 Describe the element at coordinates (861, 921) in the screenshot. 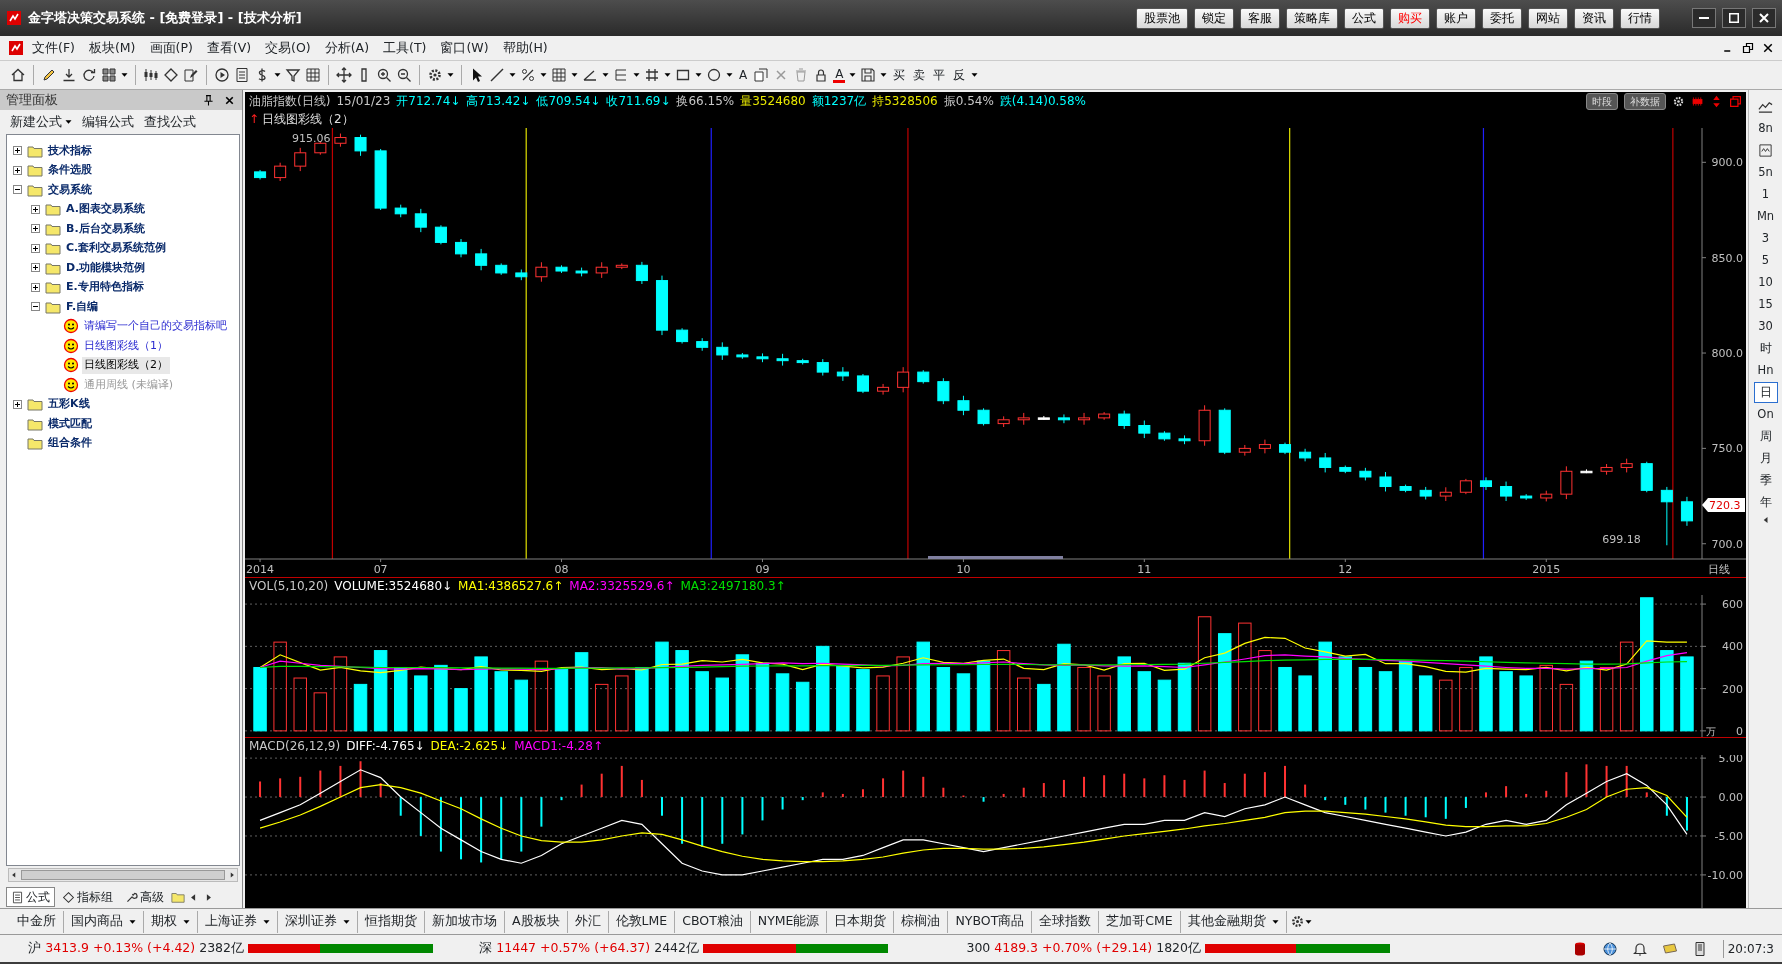

I see `market-tab: 日本期货` at that location.